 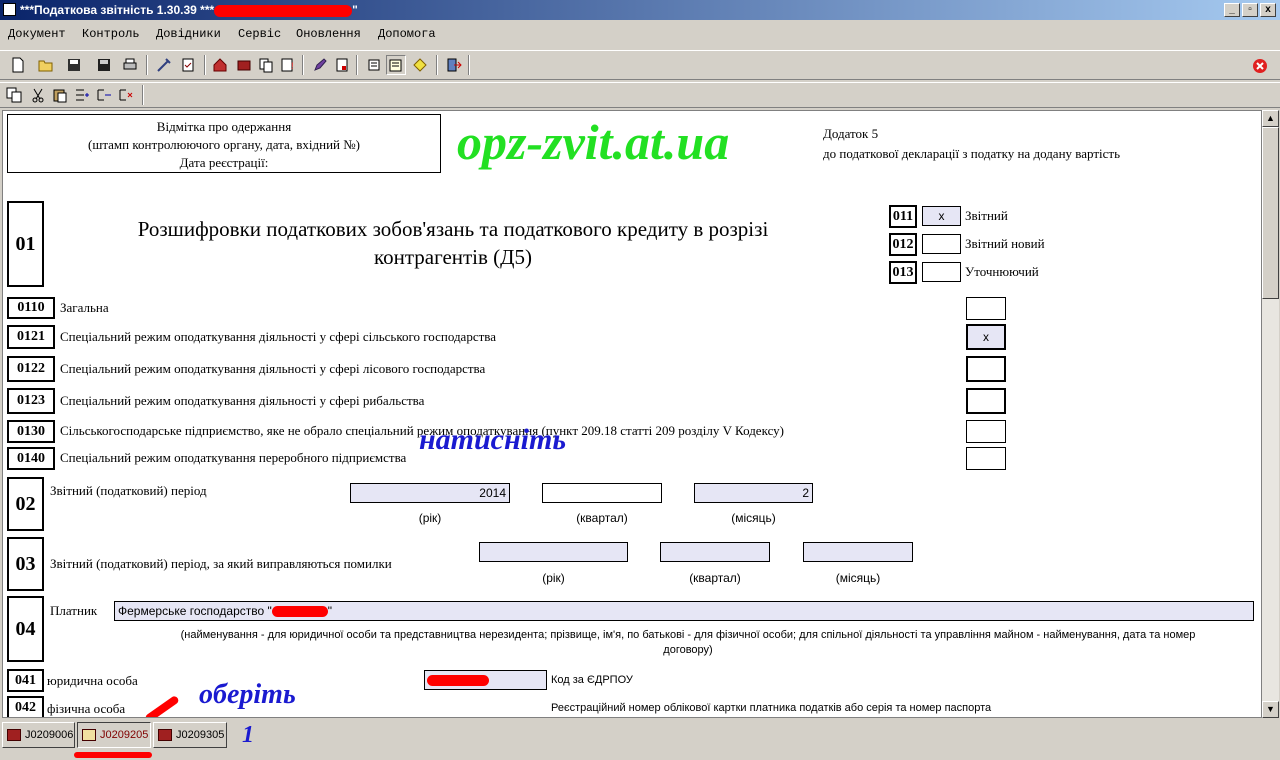 I want to click on list-icon, so click(x=396, y=65).